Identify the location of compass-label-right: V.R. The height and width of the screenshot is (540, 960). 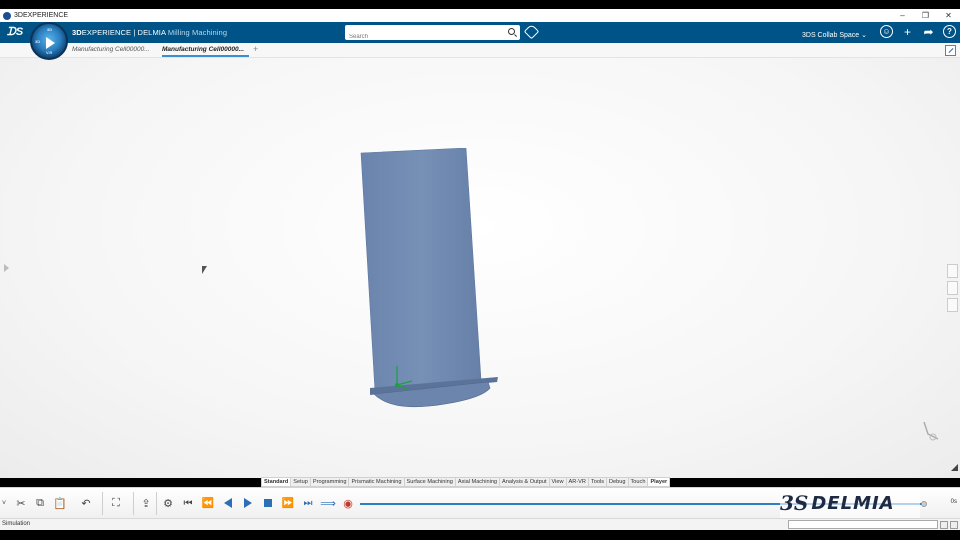
(49, 52).